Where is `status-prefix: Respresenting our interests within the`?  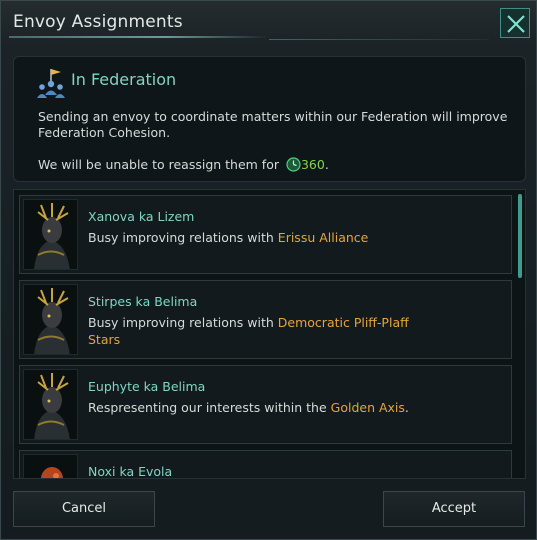
status-prefix: Respresenting our interests within the is located at coordinates (209, 407).